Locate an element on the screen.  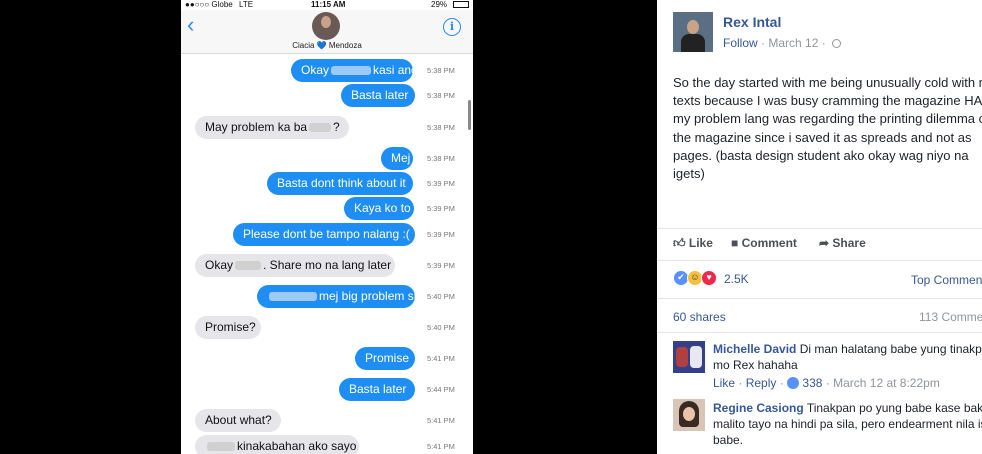
received-message-bubble: kinakabahan ako sayo is located at coordinates (277, 444).